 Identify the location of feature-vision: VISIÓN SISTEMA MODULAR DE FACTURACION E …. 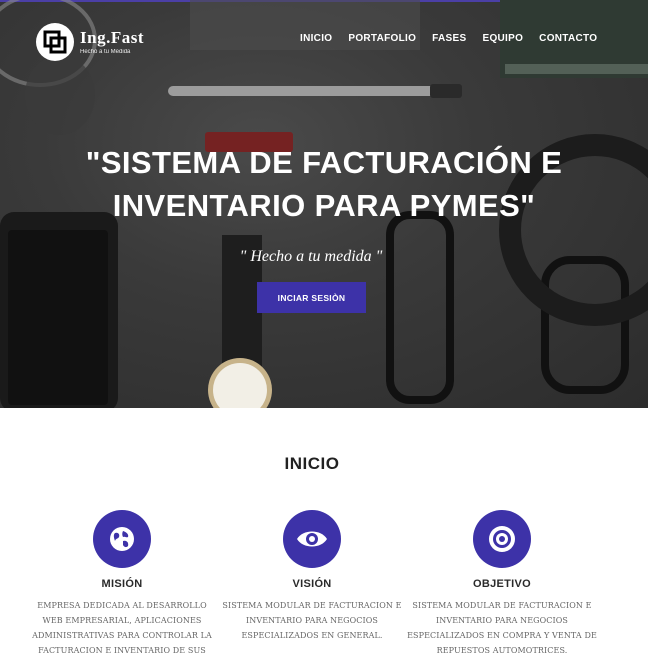
(312, 576).